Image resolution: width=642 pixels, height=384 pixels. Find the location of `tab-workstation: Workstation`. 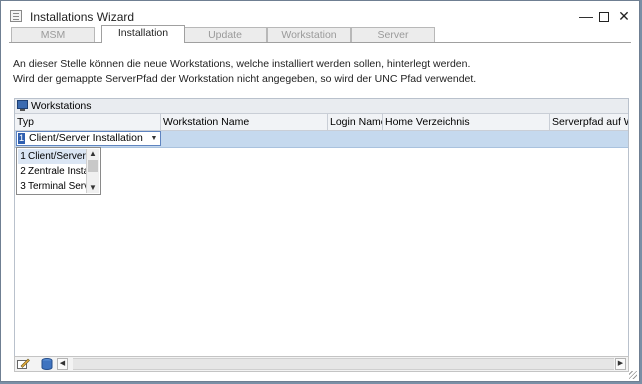

tab-workstation: Workstation is located at coordinates (309, 34).